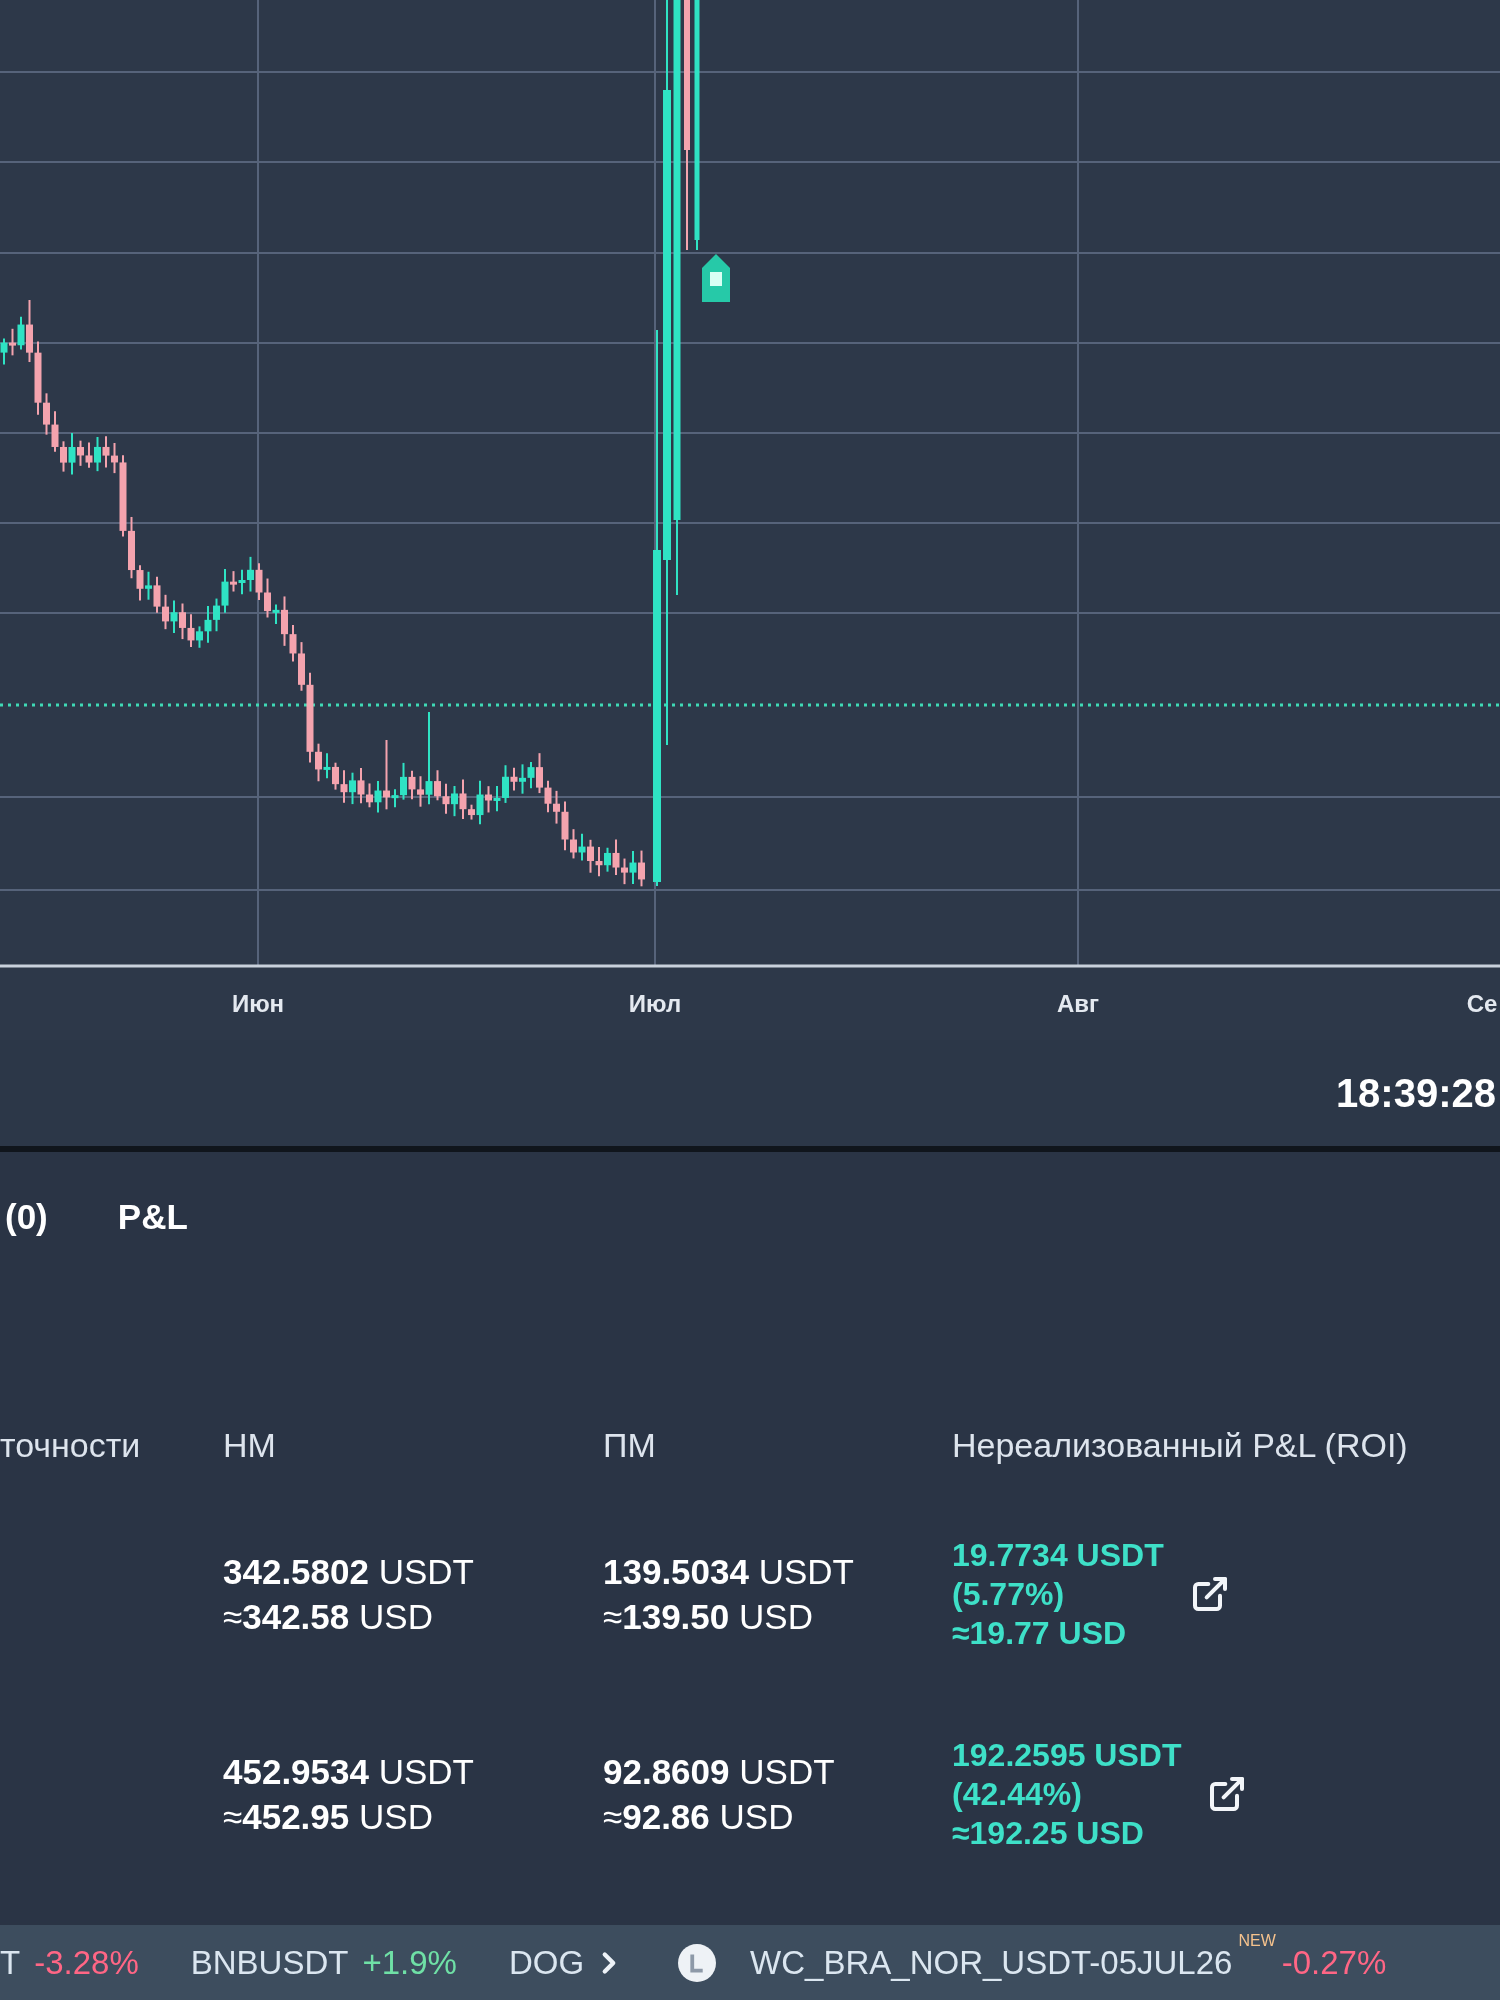 This screenshot has height=2000, width=1500. Describe the element at coordinates (630, 1445) in the screenshot. I see `column-header: ПМ` at that location.